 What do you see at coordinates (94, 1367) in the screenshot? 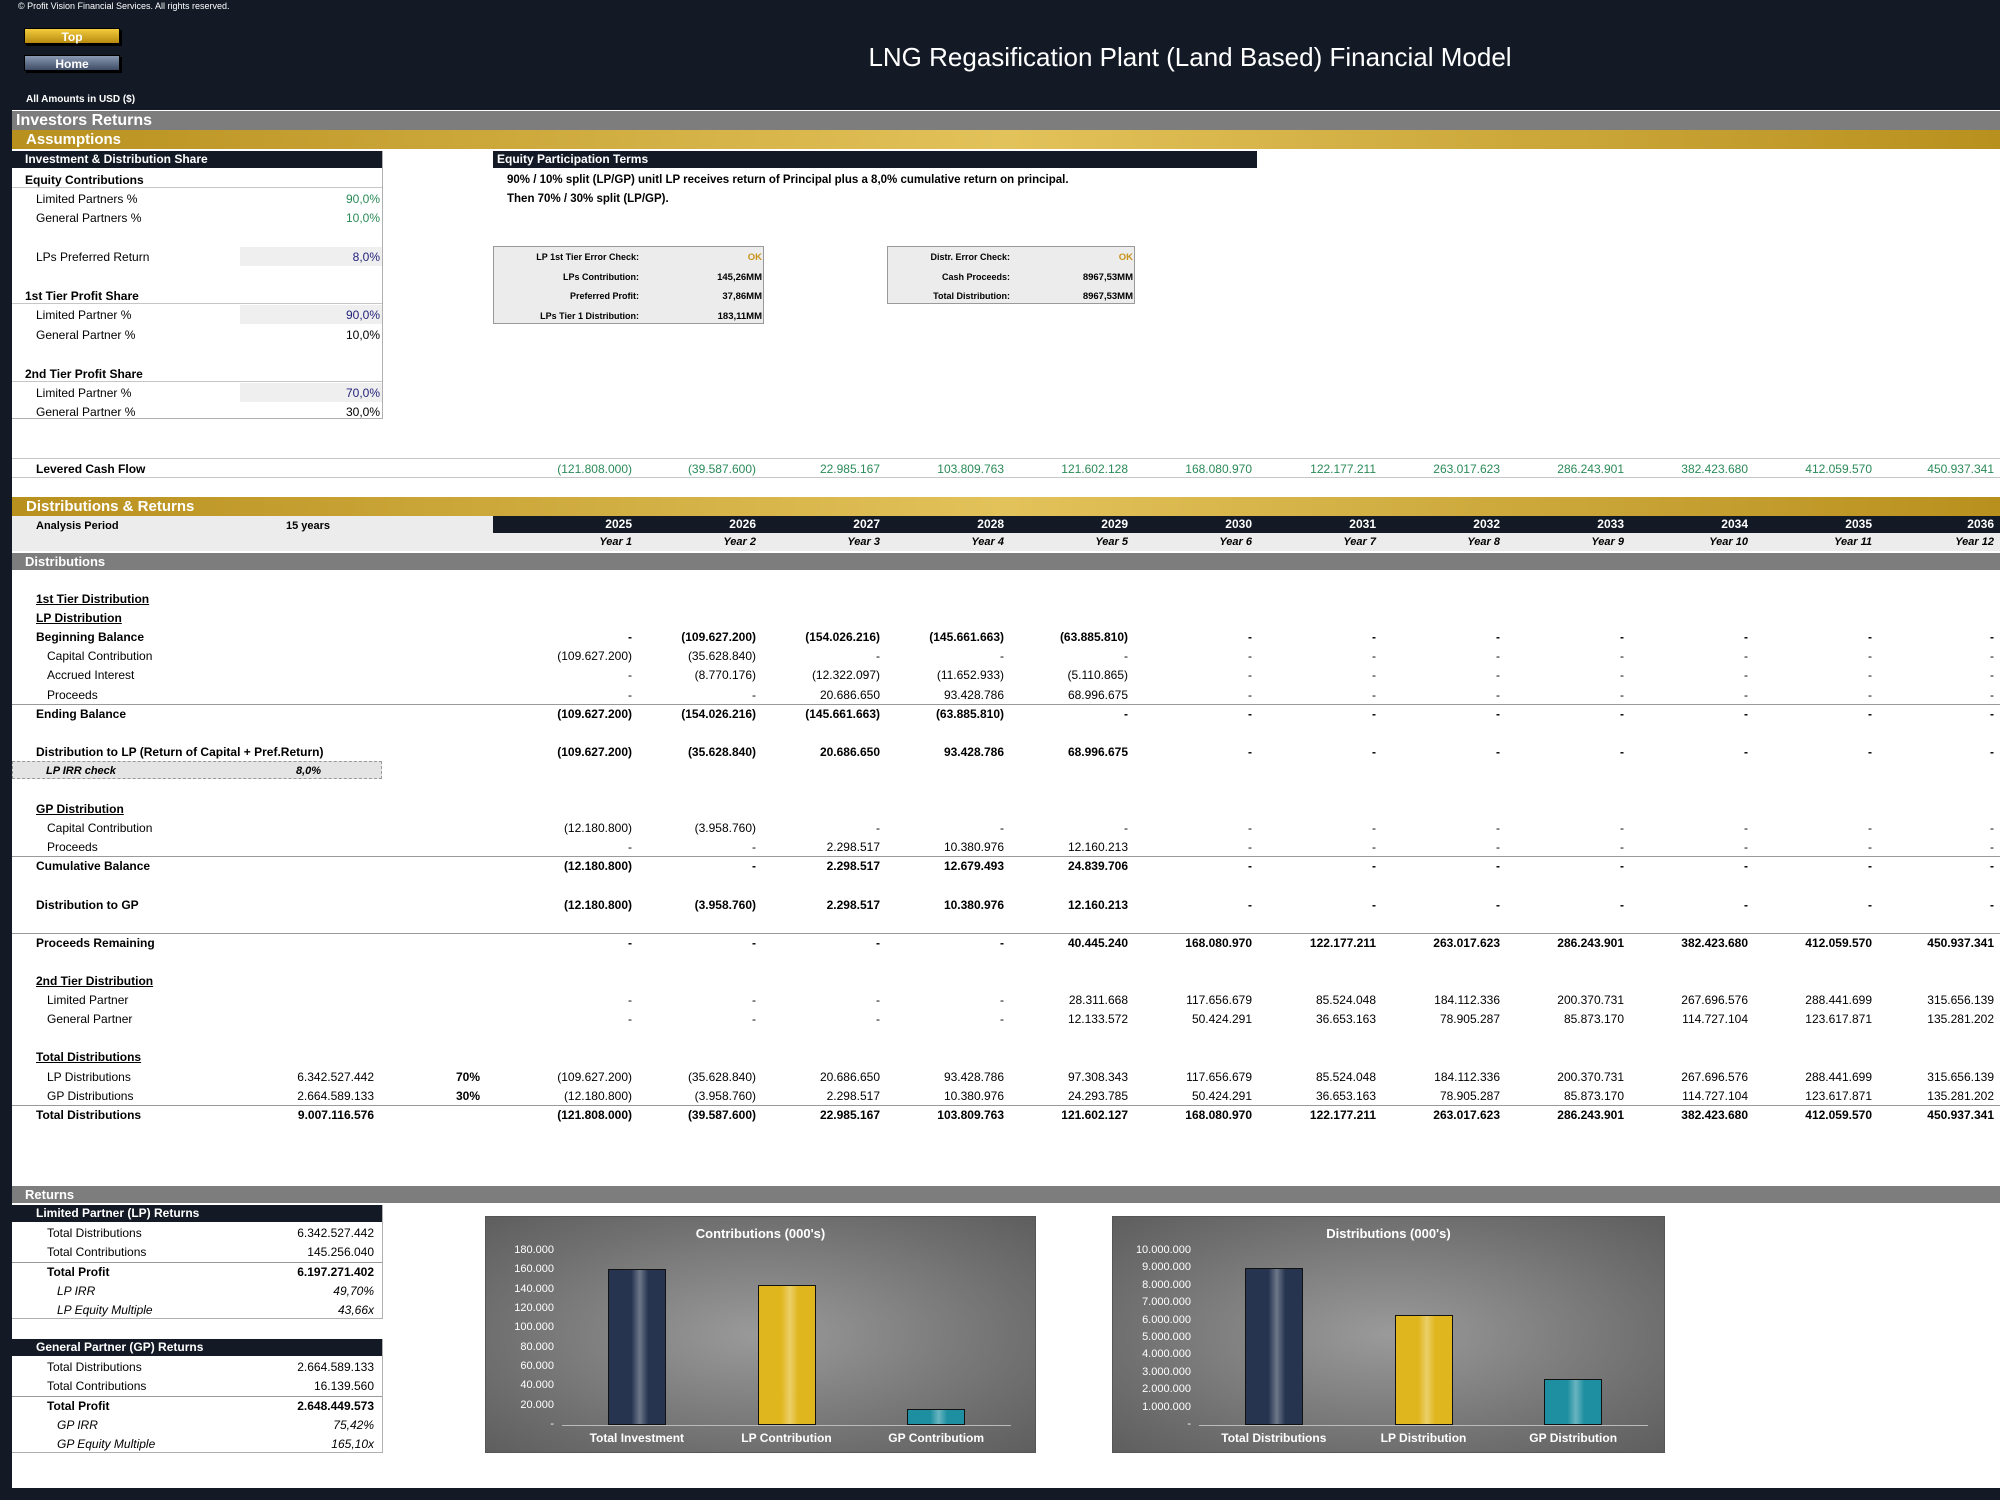
I see `gp_returns-label: Total Distributions` at bounding box center [94, 1367].